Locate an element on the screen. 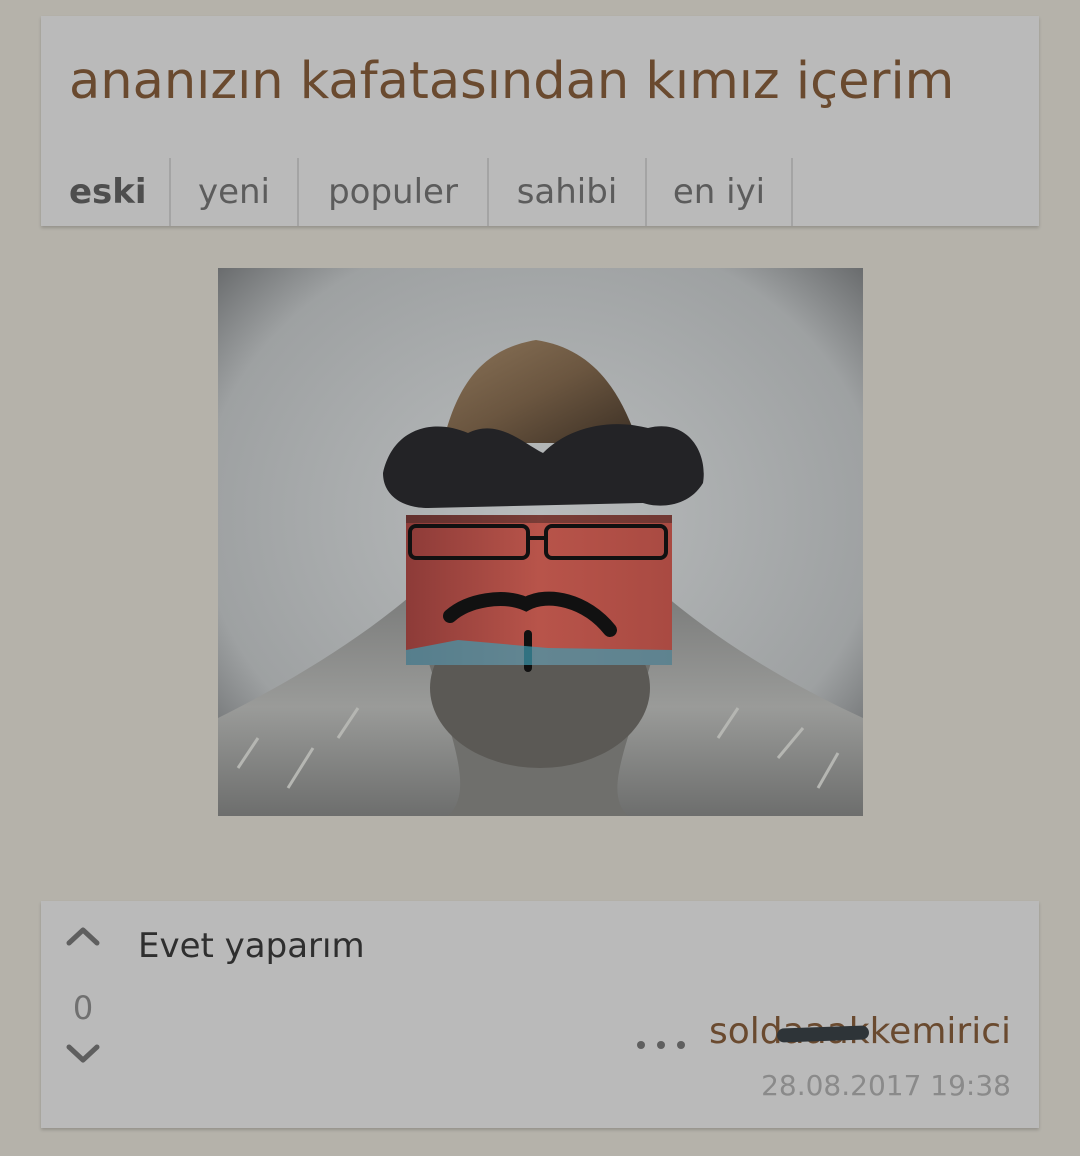  tab-yeni: yeni is located at coordinates (235, 192).